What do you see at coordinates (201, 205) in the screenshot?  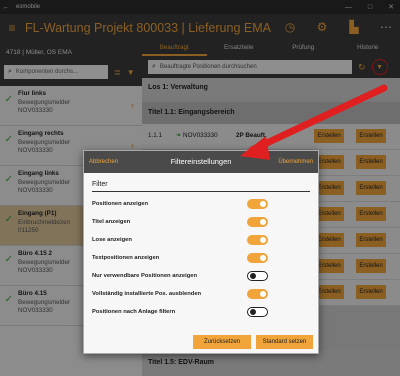 I see `filter-option: Positionen anzeigen` at bounding box center [201, 205].